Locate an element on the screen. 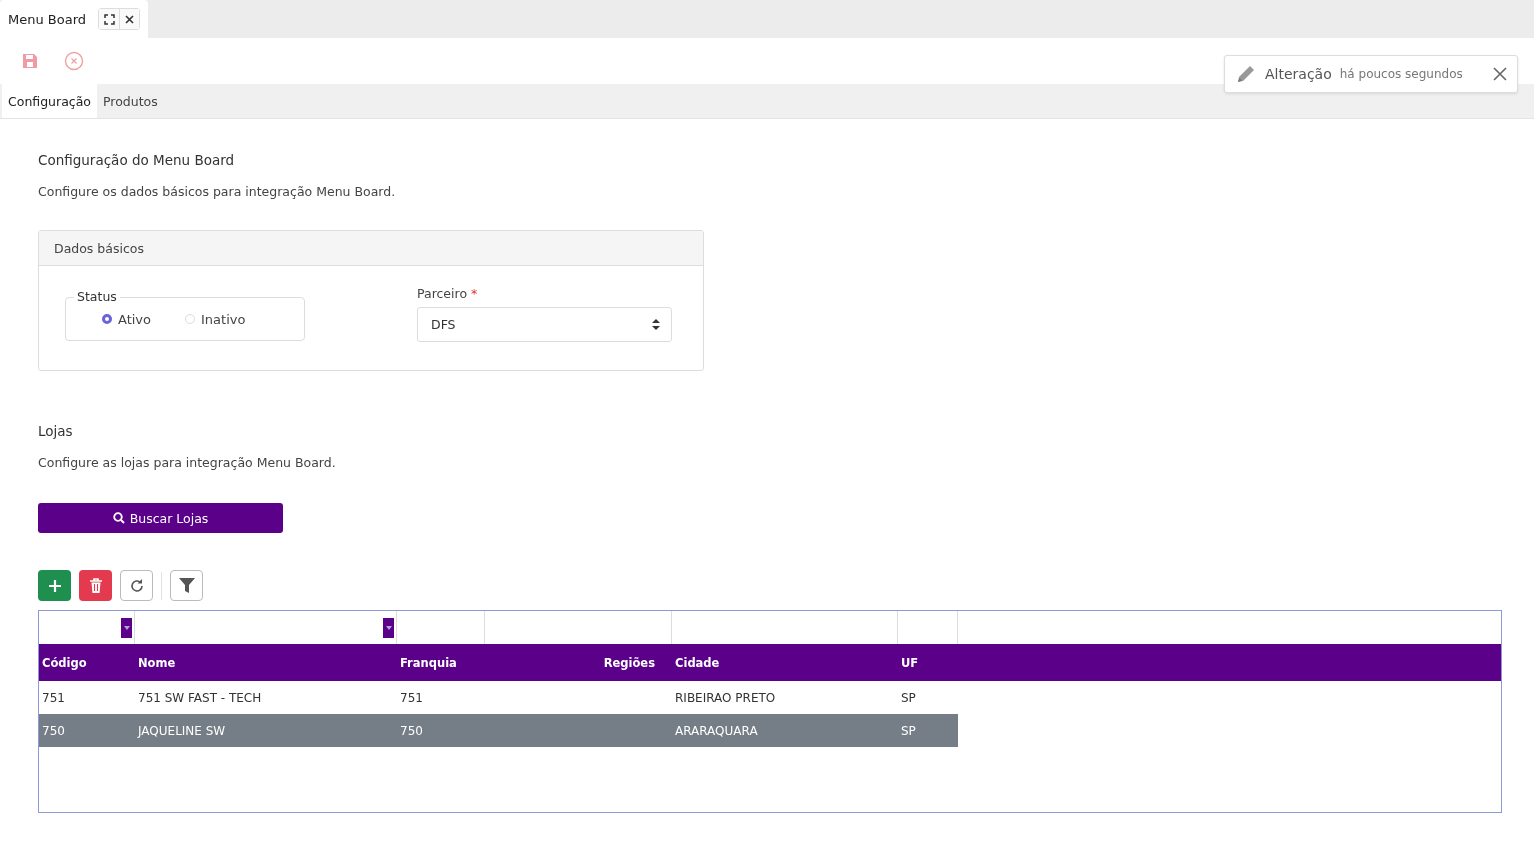 This screenshot has height=860, width=1534. pencil-icon is located at coordinates (1246, 74).